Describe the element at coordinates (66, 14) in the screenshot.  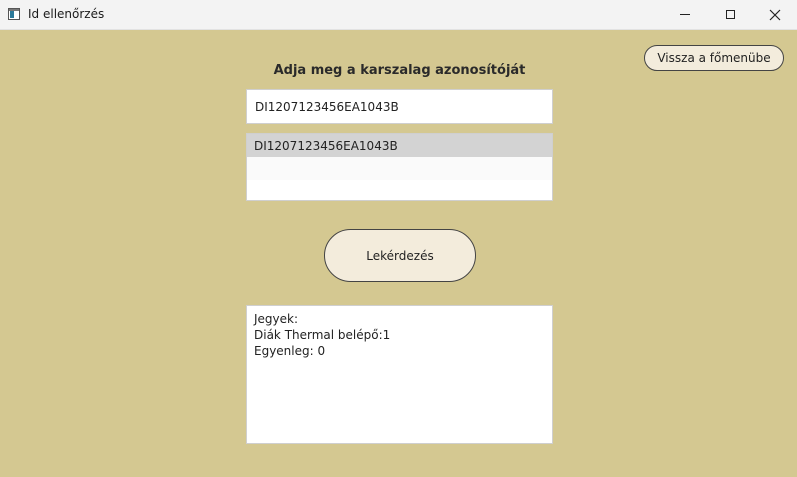
I see `window-title: Id ellenőrzés` at that location.